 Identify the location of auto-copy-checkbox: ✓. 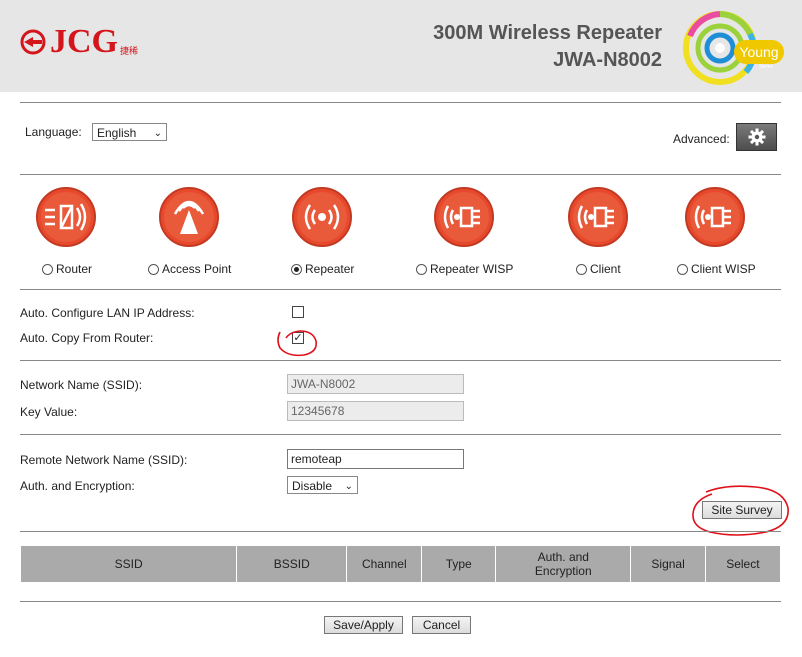
(298, 338).